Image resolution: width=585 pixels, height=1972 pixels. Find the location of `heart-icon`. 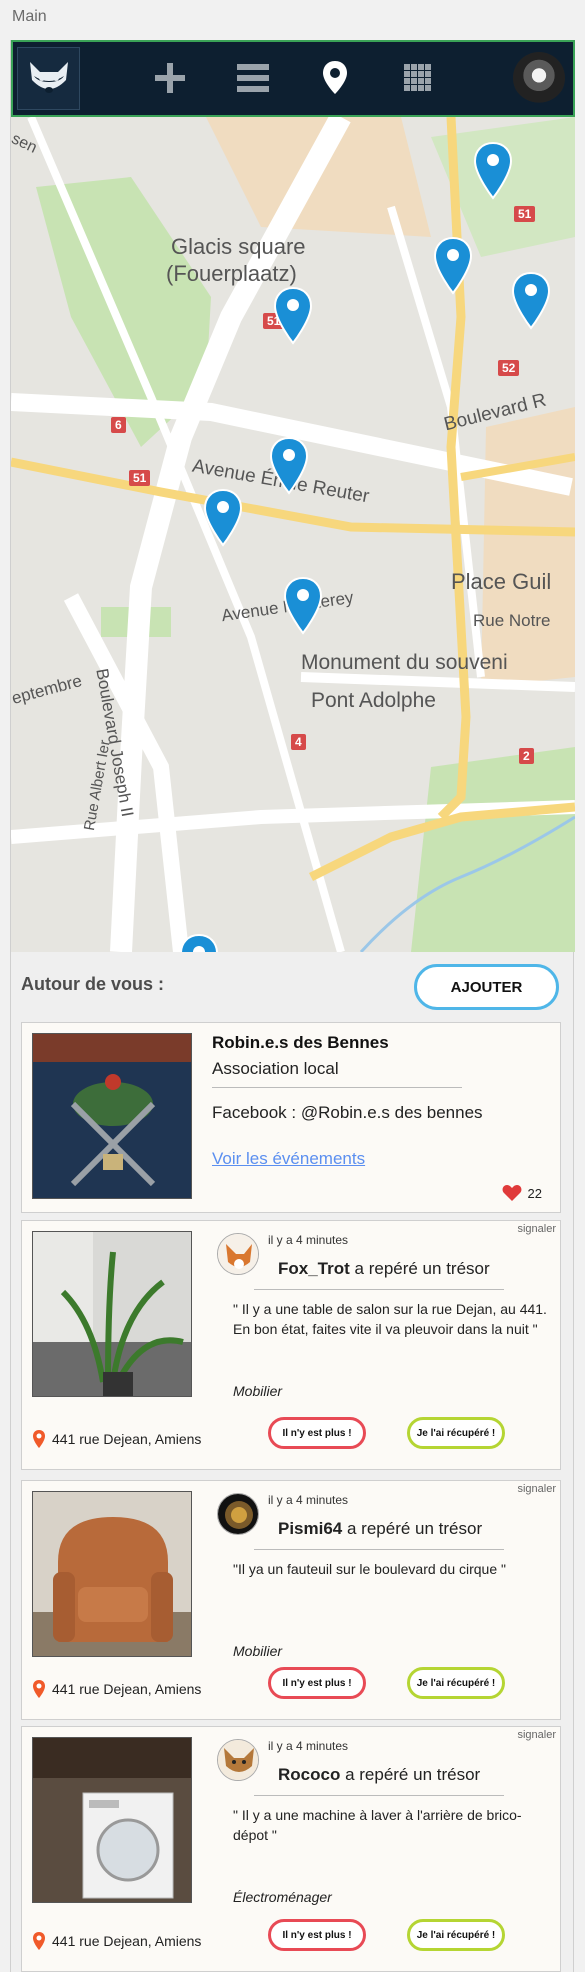

heart-icon is located at coordinates (511, 1193).